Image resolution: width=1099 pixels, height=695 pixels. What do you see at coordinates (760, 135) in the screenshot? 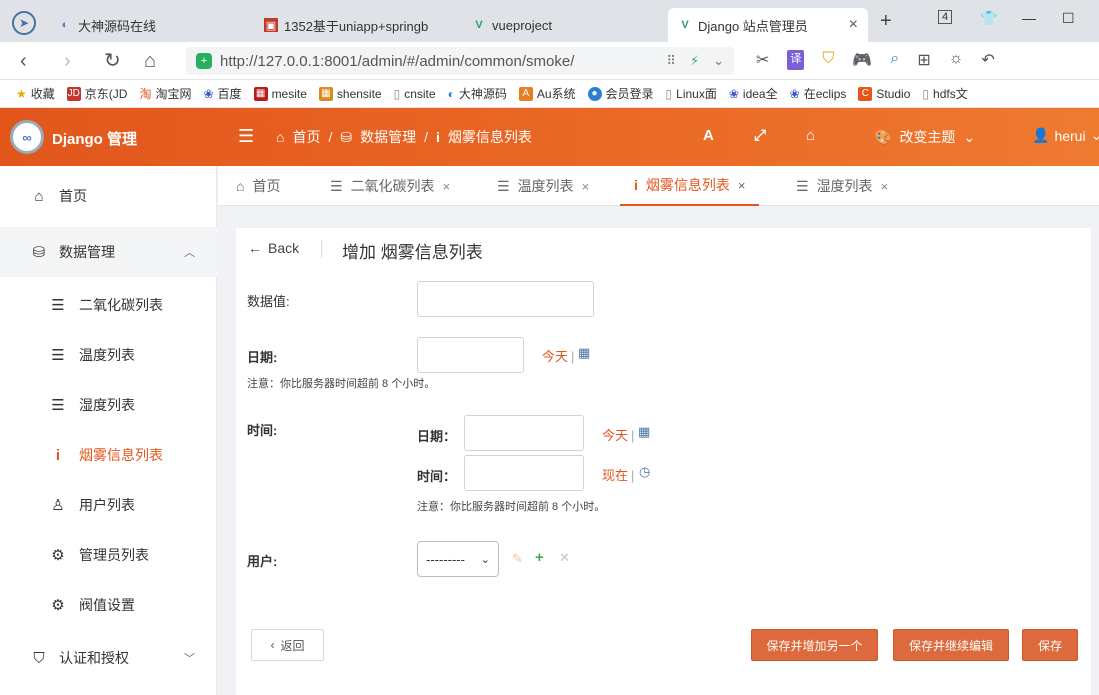
I see `fullscreen-icon: ⤢` at bounding box center [760, 135].